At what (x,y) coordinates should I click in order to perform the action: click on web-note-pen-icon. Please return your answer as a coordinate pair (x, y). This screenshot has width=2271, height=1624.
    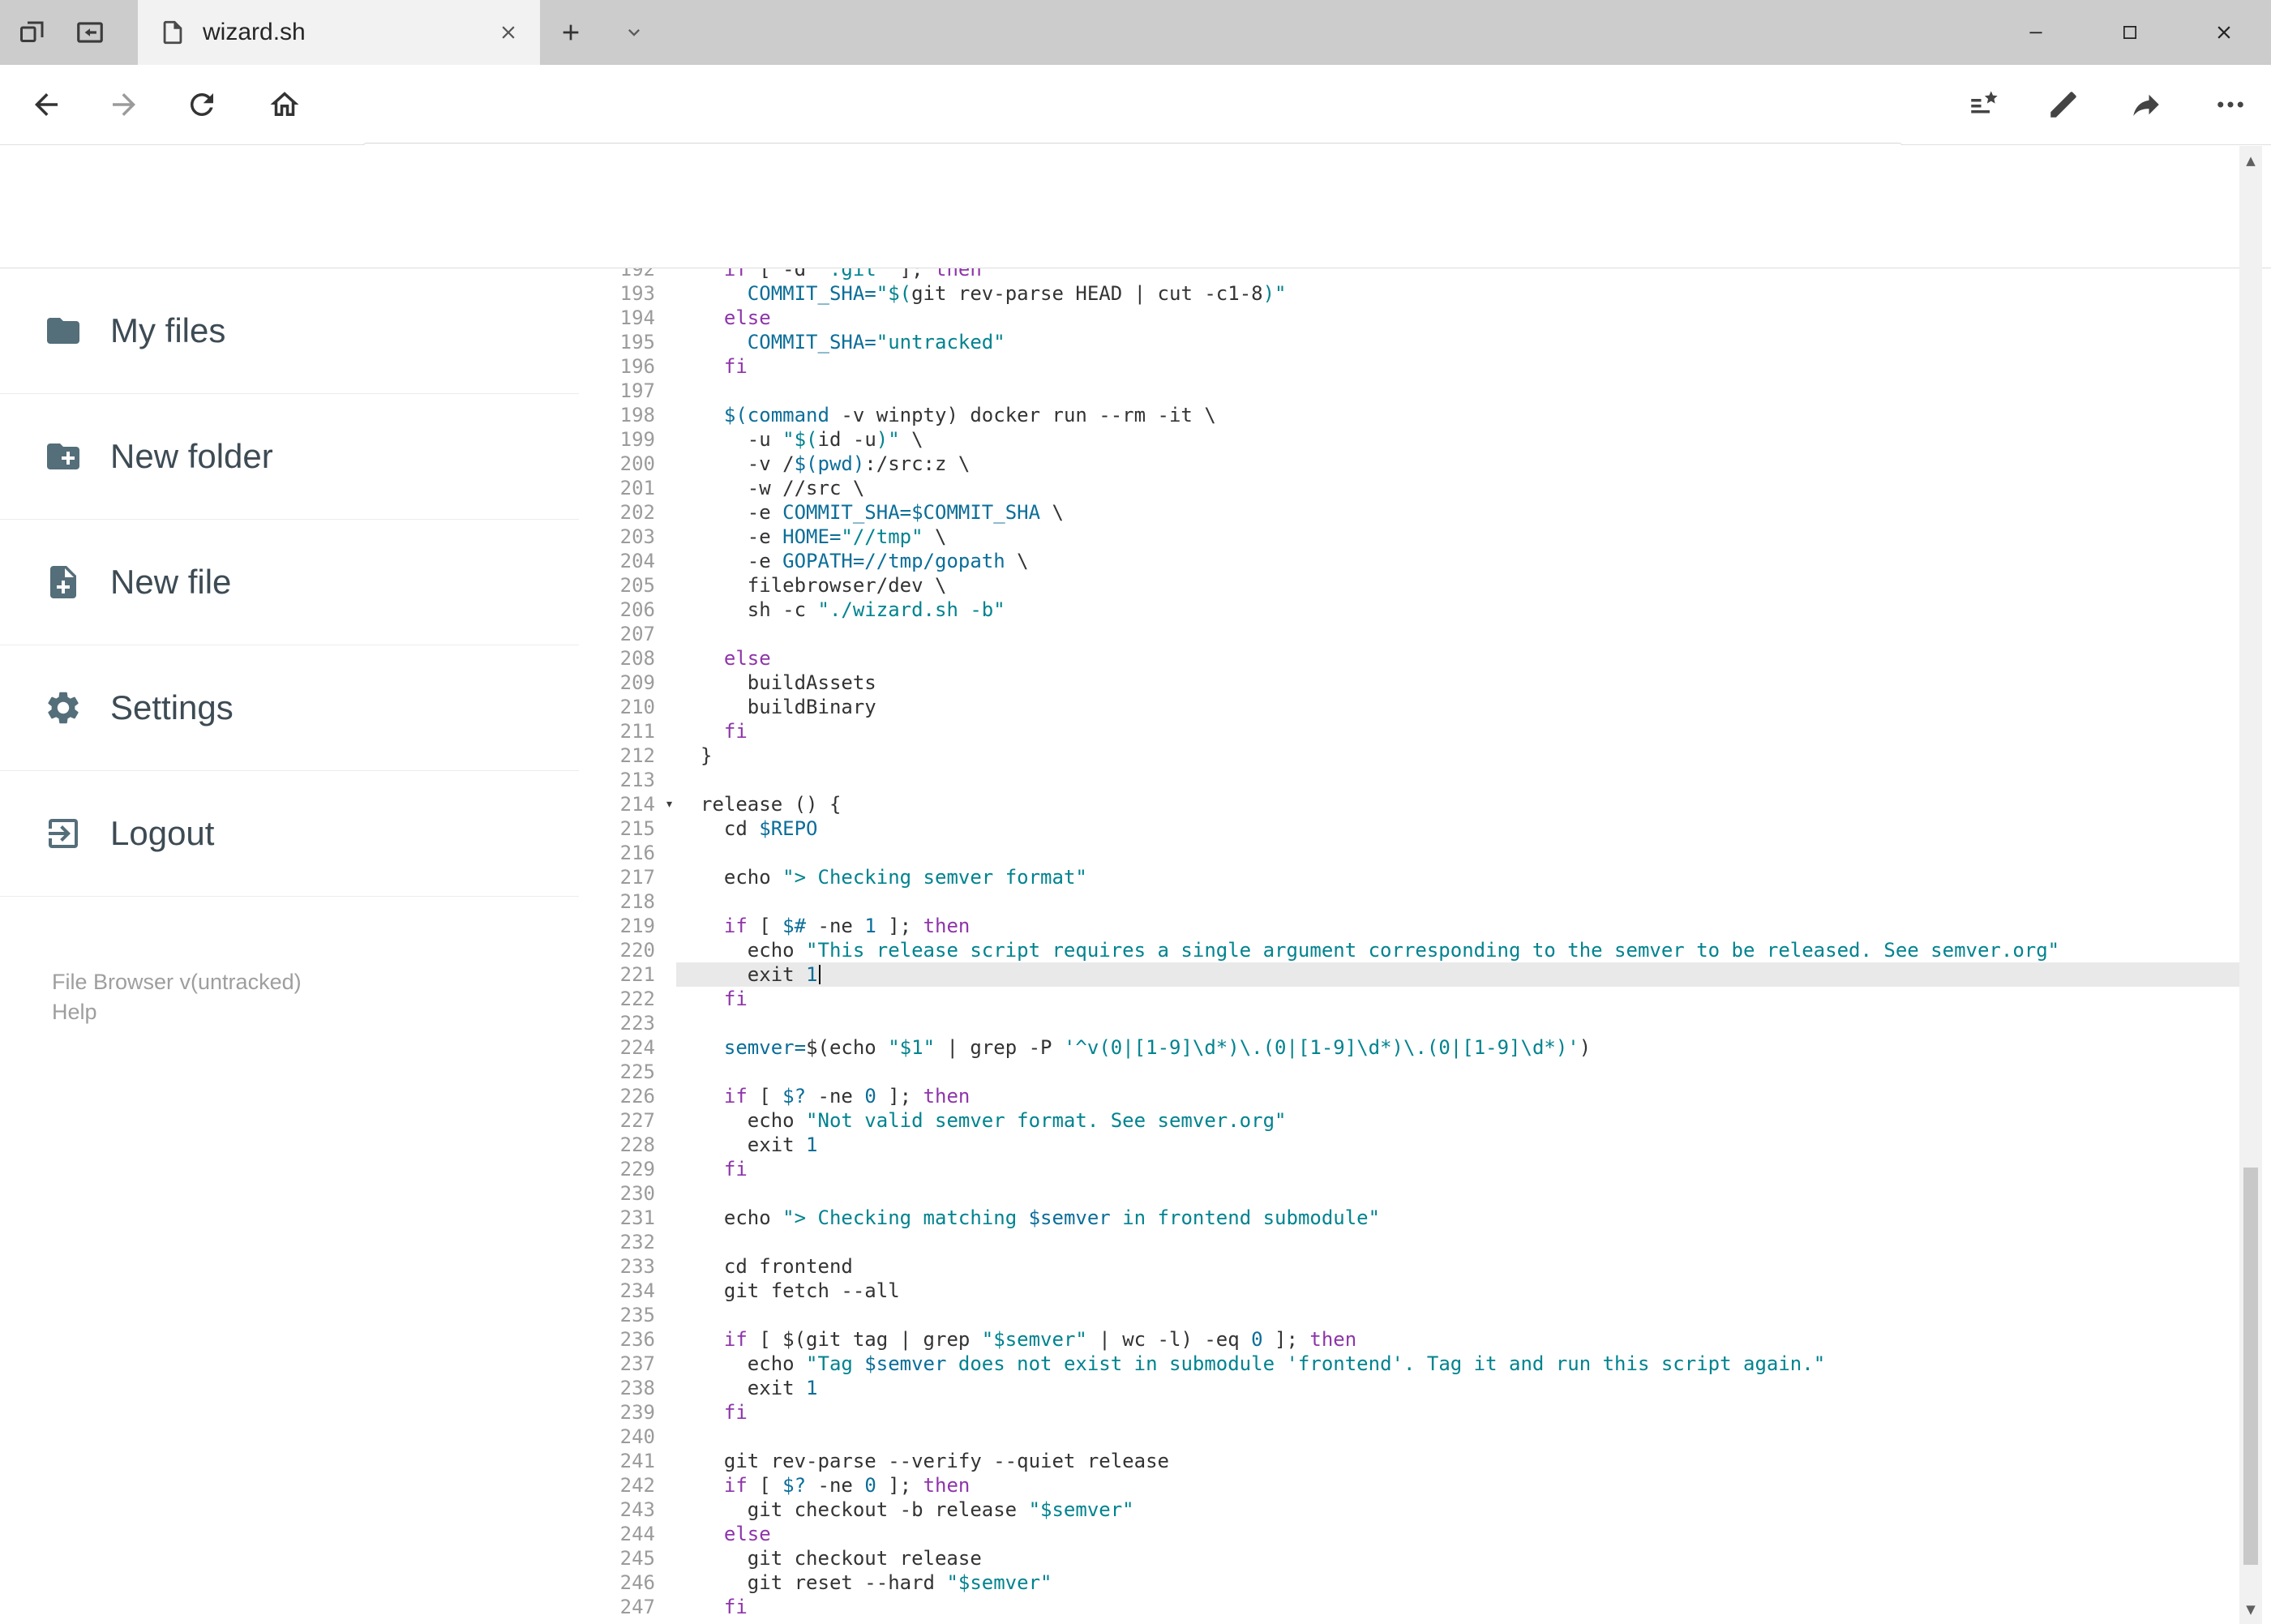
    Looking at the image, I should click on (2063, 105).